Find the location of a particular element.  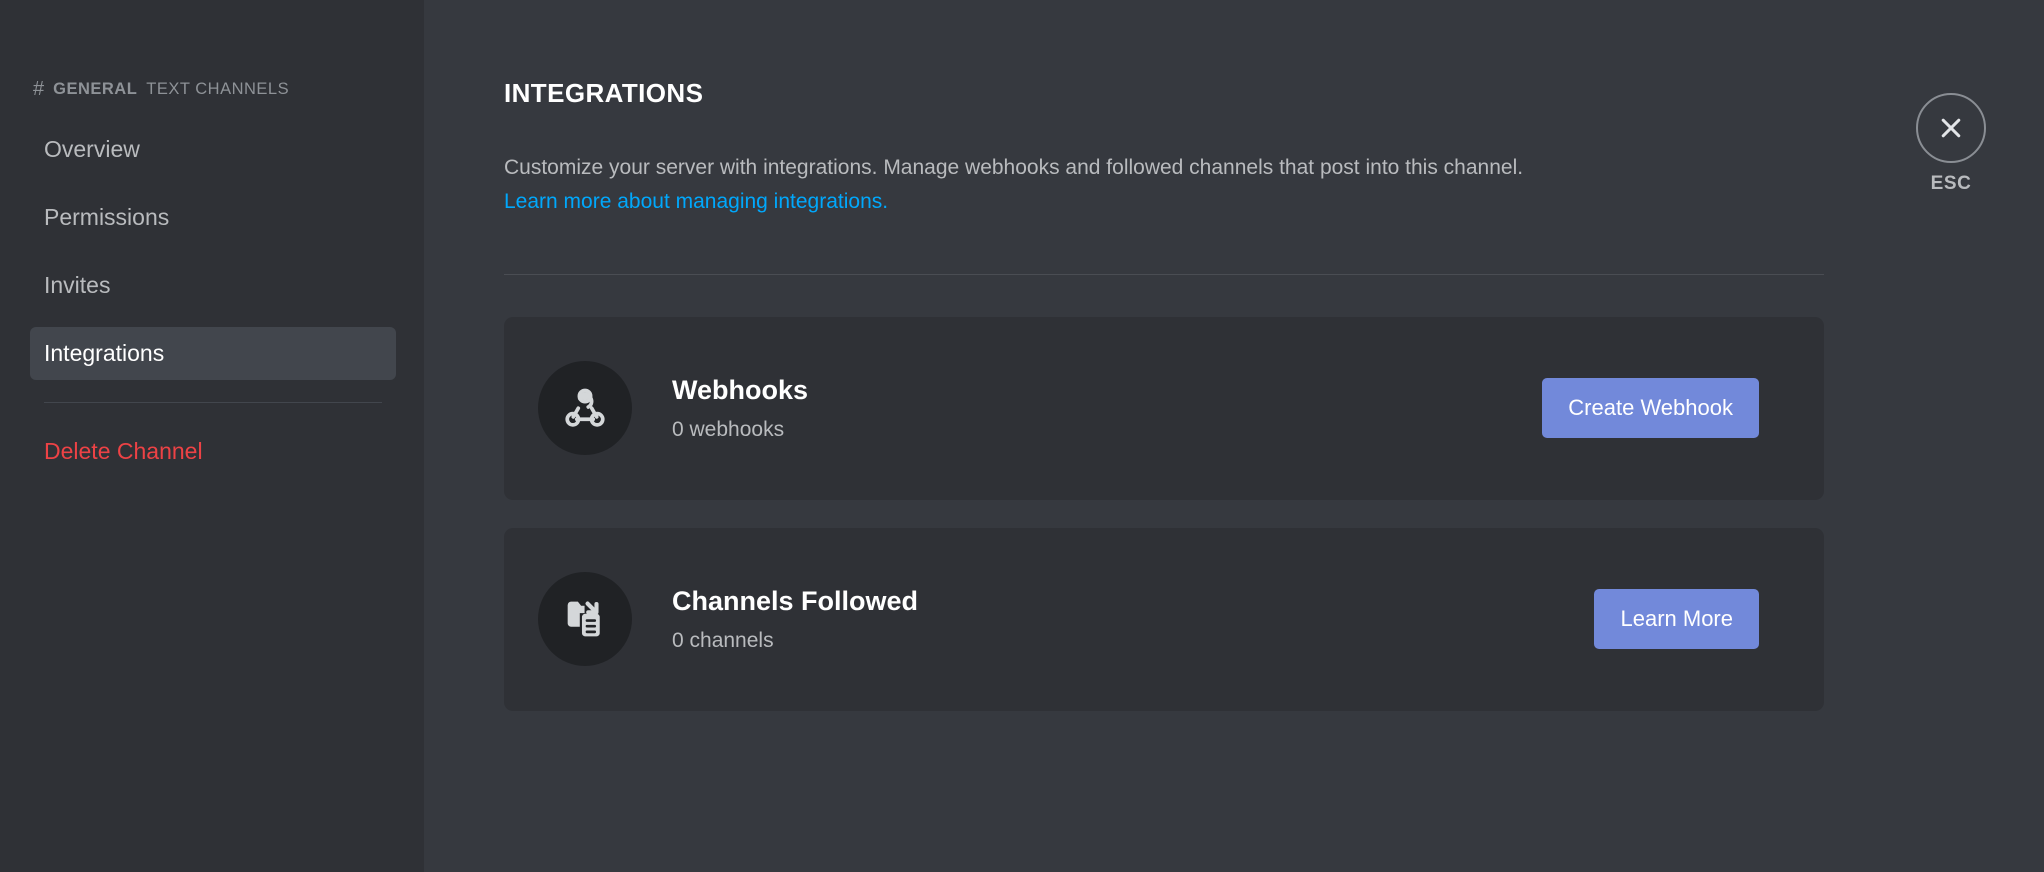

close-icon is located at coordinates (1951, 128).